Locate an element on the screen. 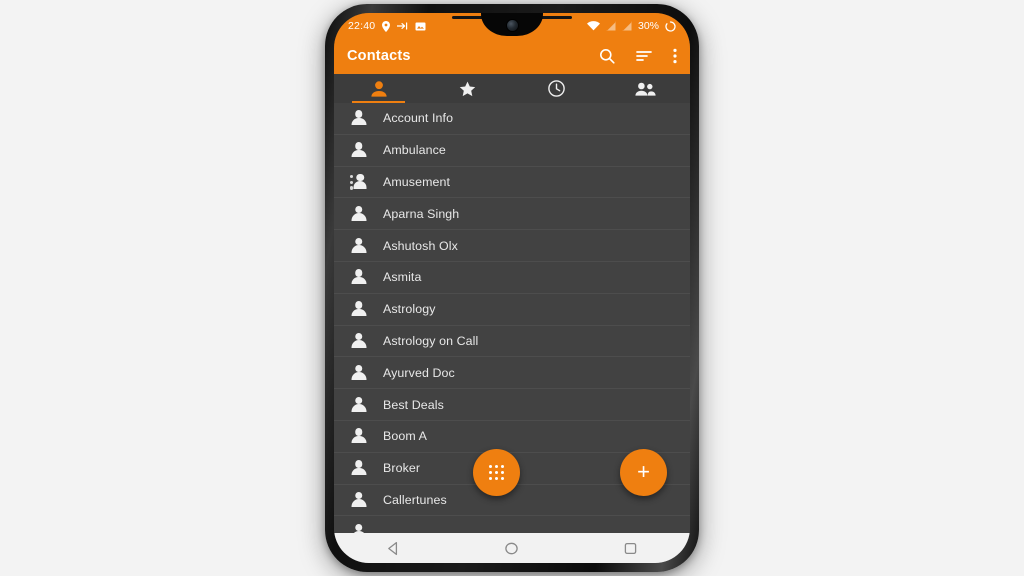 This screenshot has width=1024, height=576. contact-list-item: Account Info is located at coordinates (512, 119).